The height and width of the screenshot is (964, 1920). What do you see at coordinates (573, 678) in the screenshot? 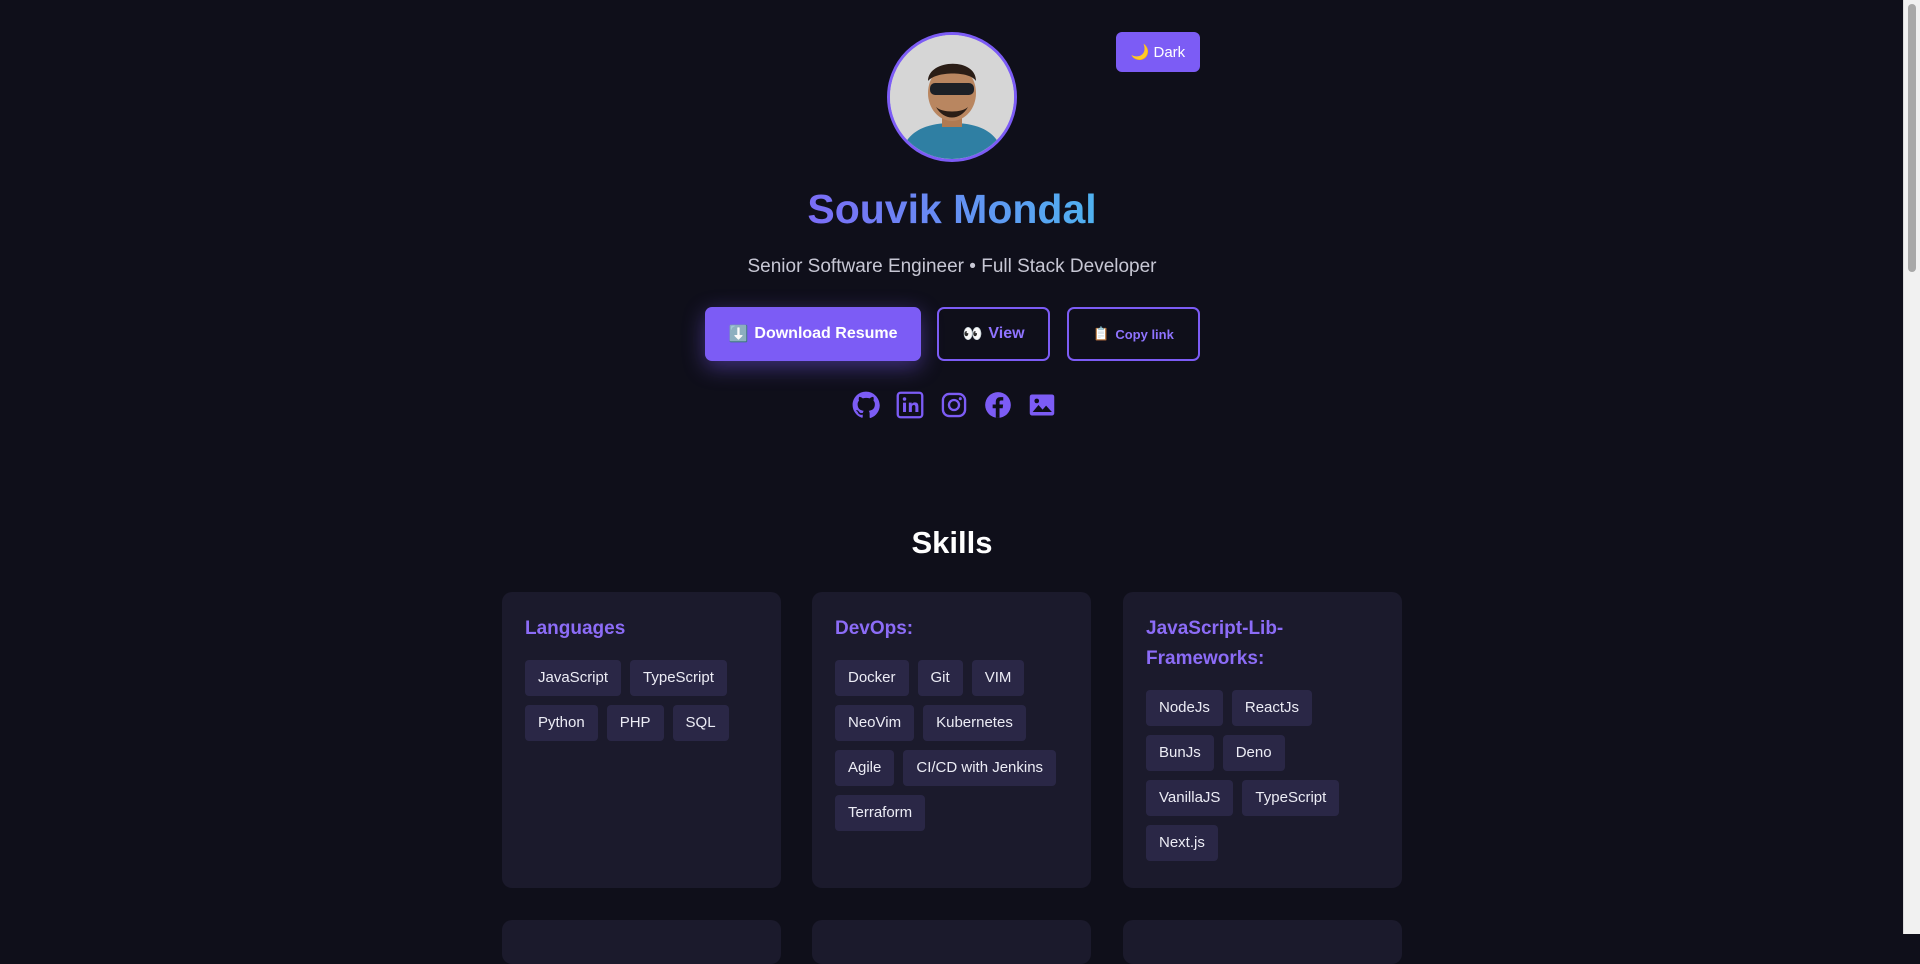
I see `skill-tag: JavaScript` at bounding box center [573, 678].